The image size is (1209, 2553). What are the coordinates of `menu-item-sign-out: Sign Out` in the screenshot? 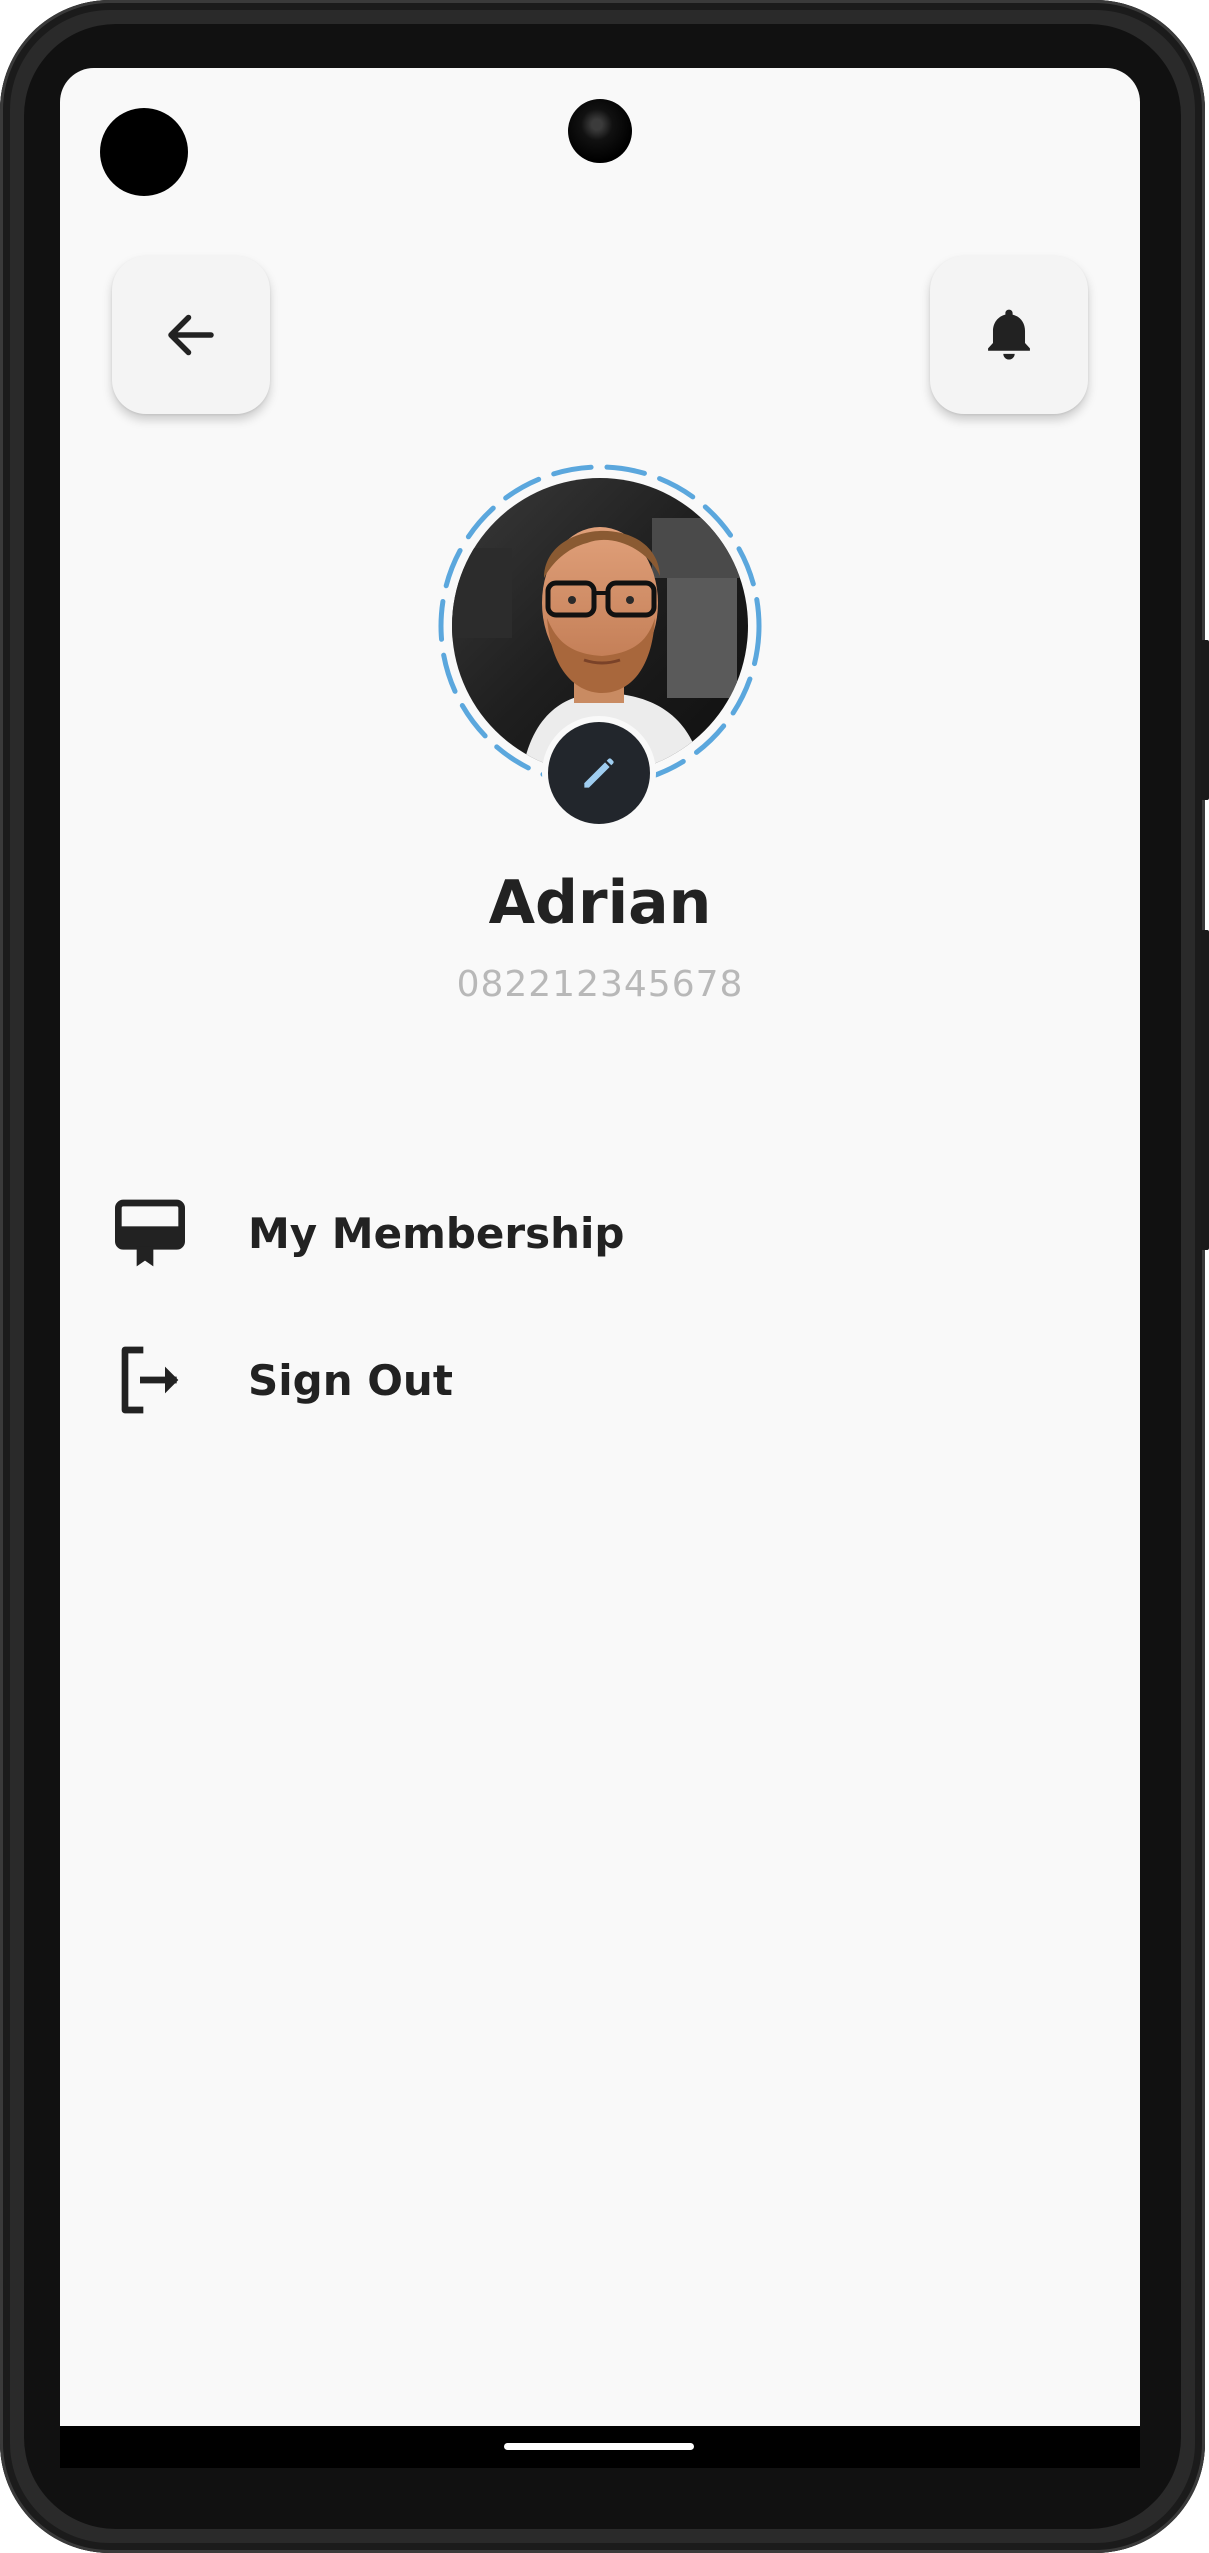 It's located at (600, 1380).